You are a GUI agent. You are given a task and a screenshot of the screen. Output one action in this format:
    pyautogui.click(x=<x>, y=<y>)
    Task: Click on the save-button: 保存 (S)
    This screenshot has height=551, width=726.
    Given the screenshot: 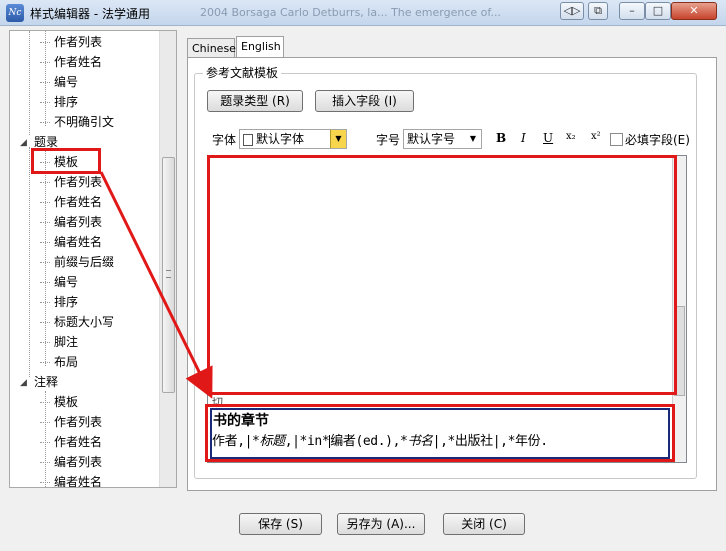 What is the action you would take?
    pyautogui.click(x=280, y=524)
    